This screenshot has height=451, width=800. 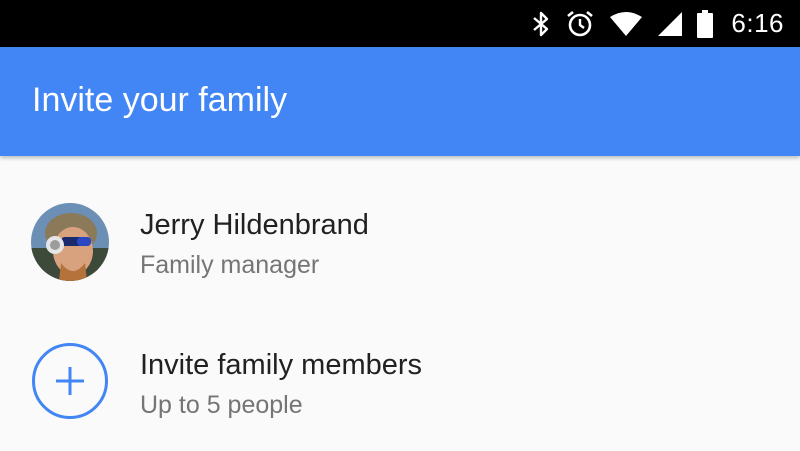 What do you see at coordinates (70, 242) in the screenshot?
I see `avatar` at bounding box center [70, 242].